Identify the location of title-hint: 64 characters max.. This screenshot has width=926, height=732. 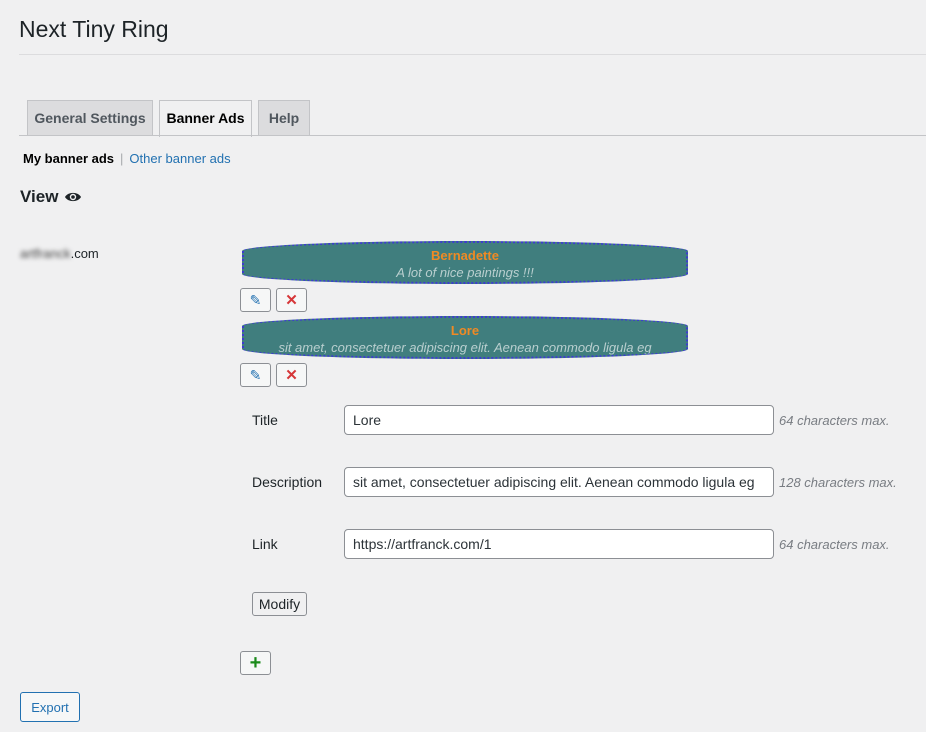
(834, 420).